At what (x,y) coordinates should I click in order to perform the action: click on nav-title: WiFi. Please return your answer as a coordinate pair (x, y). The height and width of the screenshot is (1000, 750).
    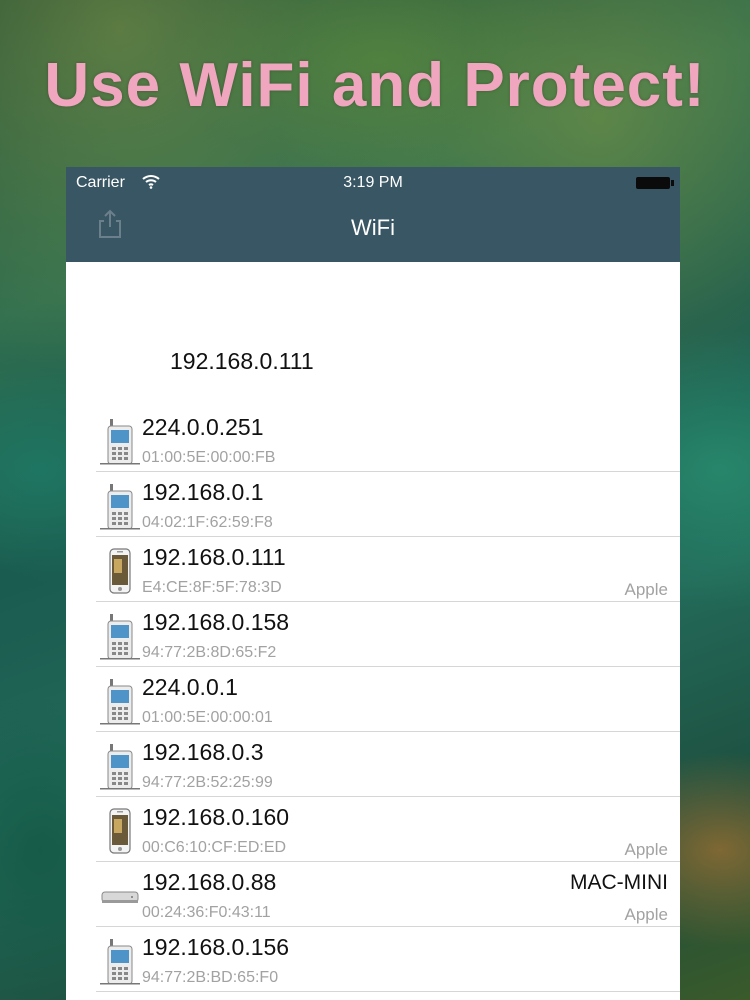
    Looking at the image, I should click on (373, 227).